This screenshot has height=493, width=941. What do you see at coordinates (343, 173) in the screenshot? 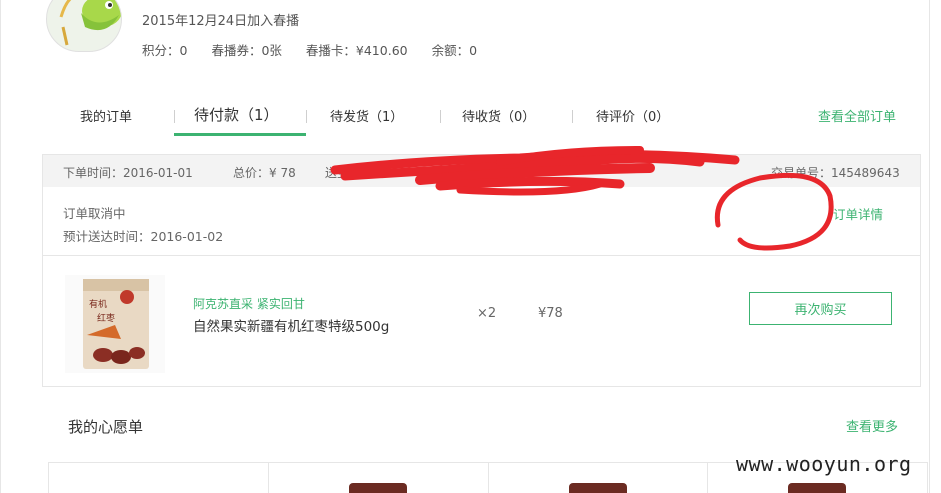
I see `ship-to-label: 送至：` at bounding box center [343, 173].